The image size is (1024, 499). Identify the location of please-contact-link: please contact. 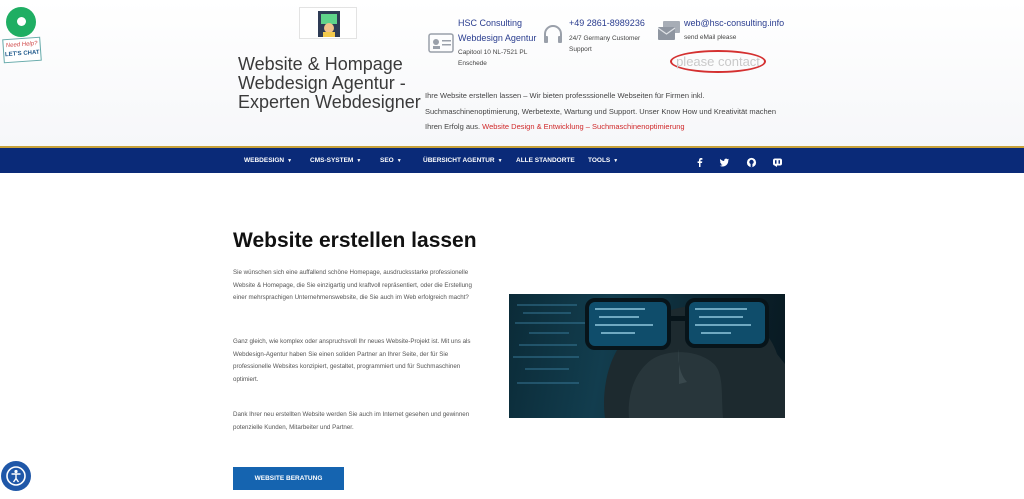
(718, 61).